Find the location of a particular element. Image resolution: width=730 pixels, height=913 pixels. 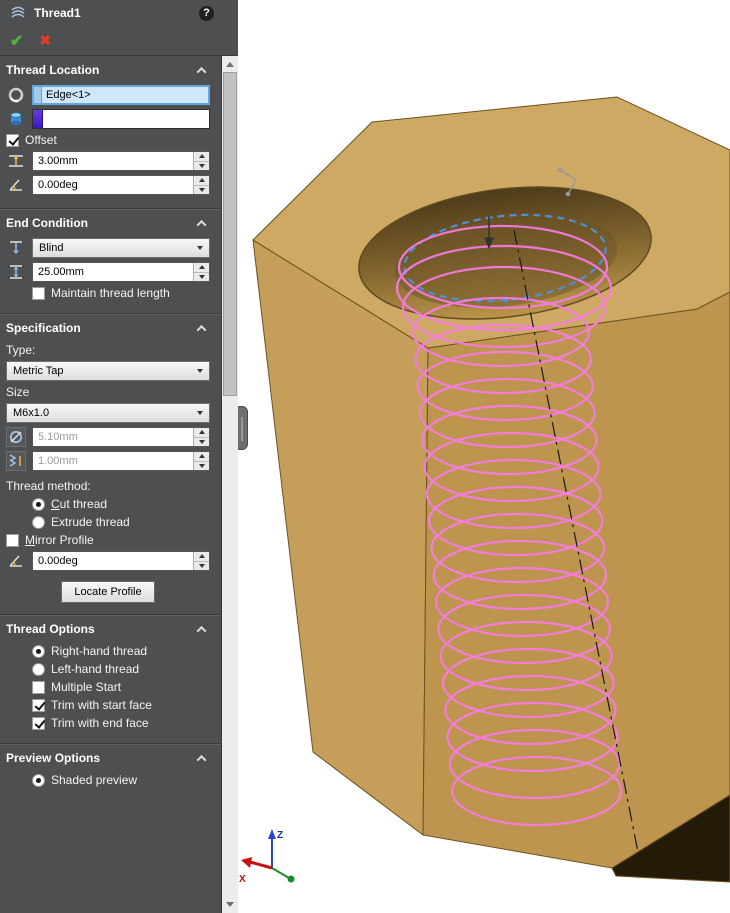

offset-distance-row: 3.00mm is located at coordinates (108, 161).